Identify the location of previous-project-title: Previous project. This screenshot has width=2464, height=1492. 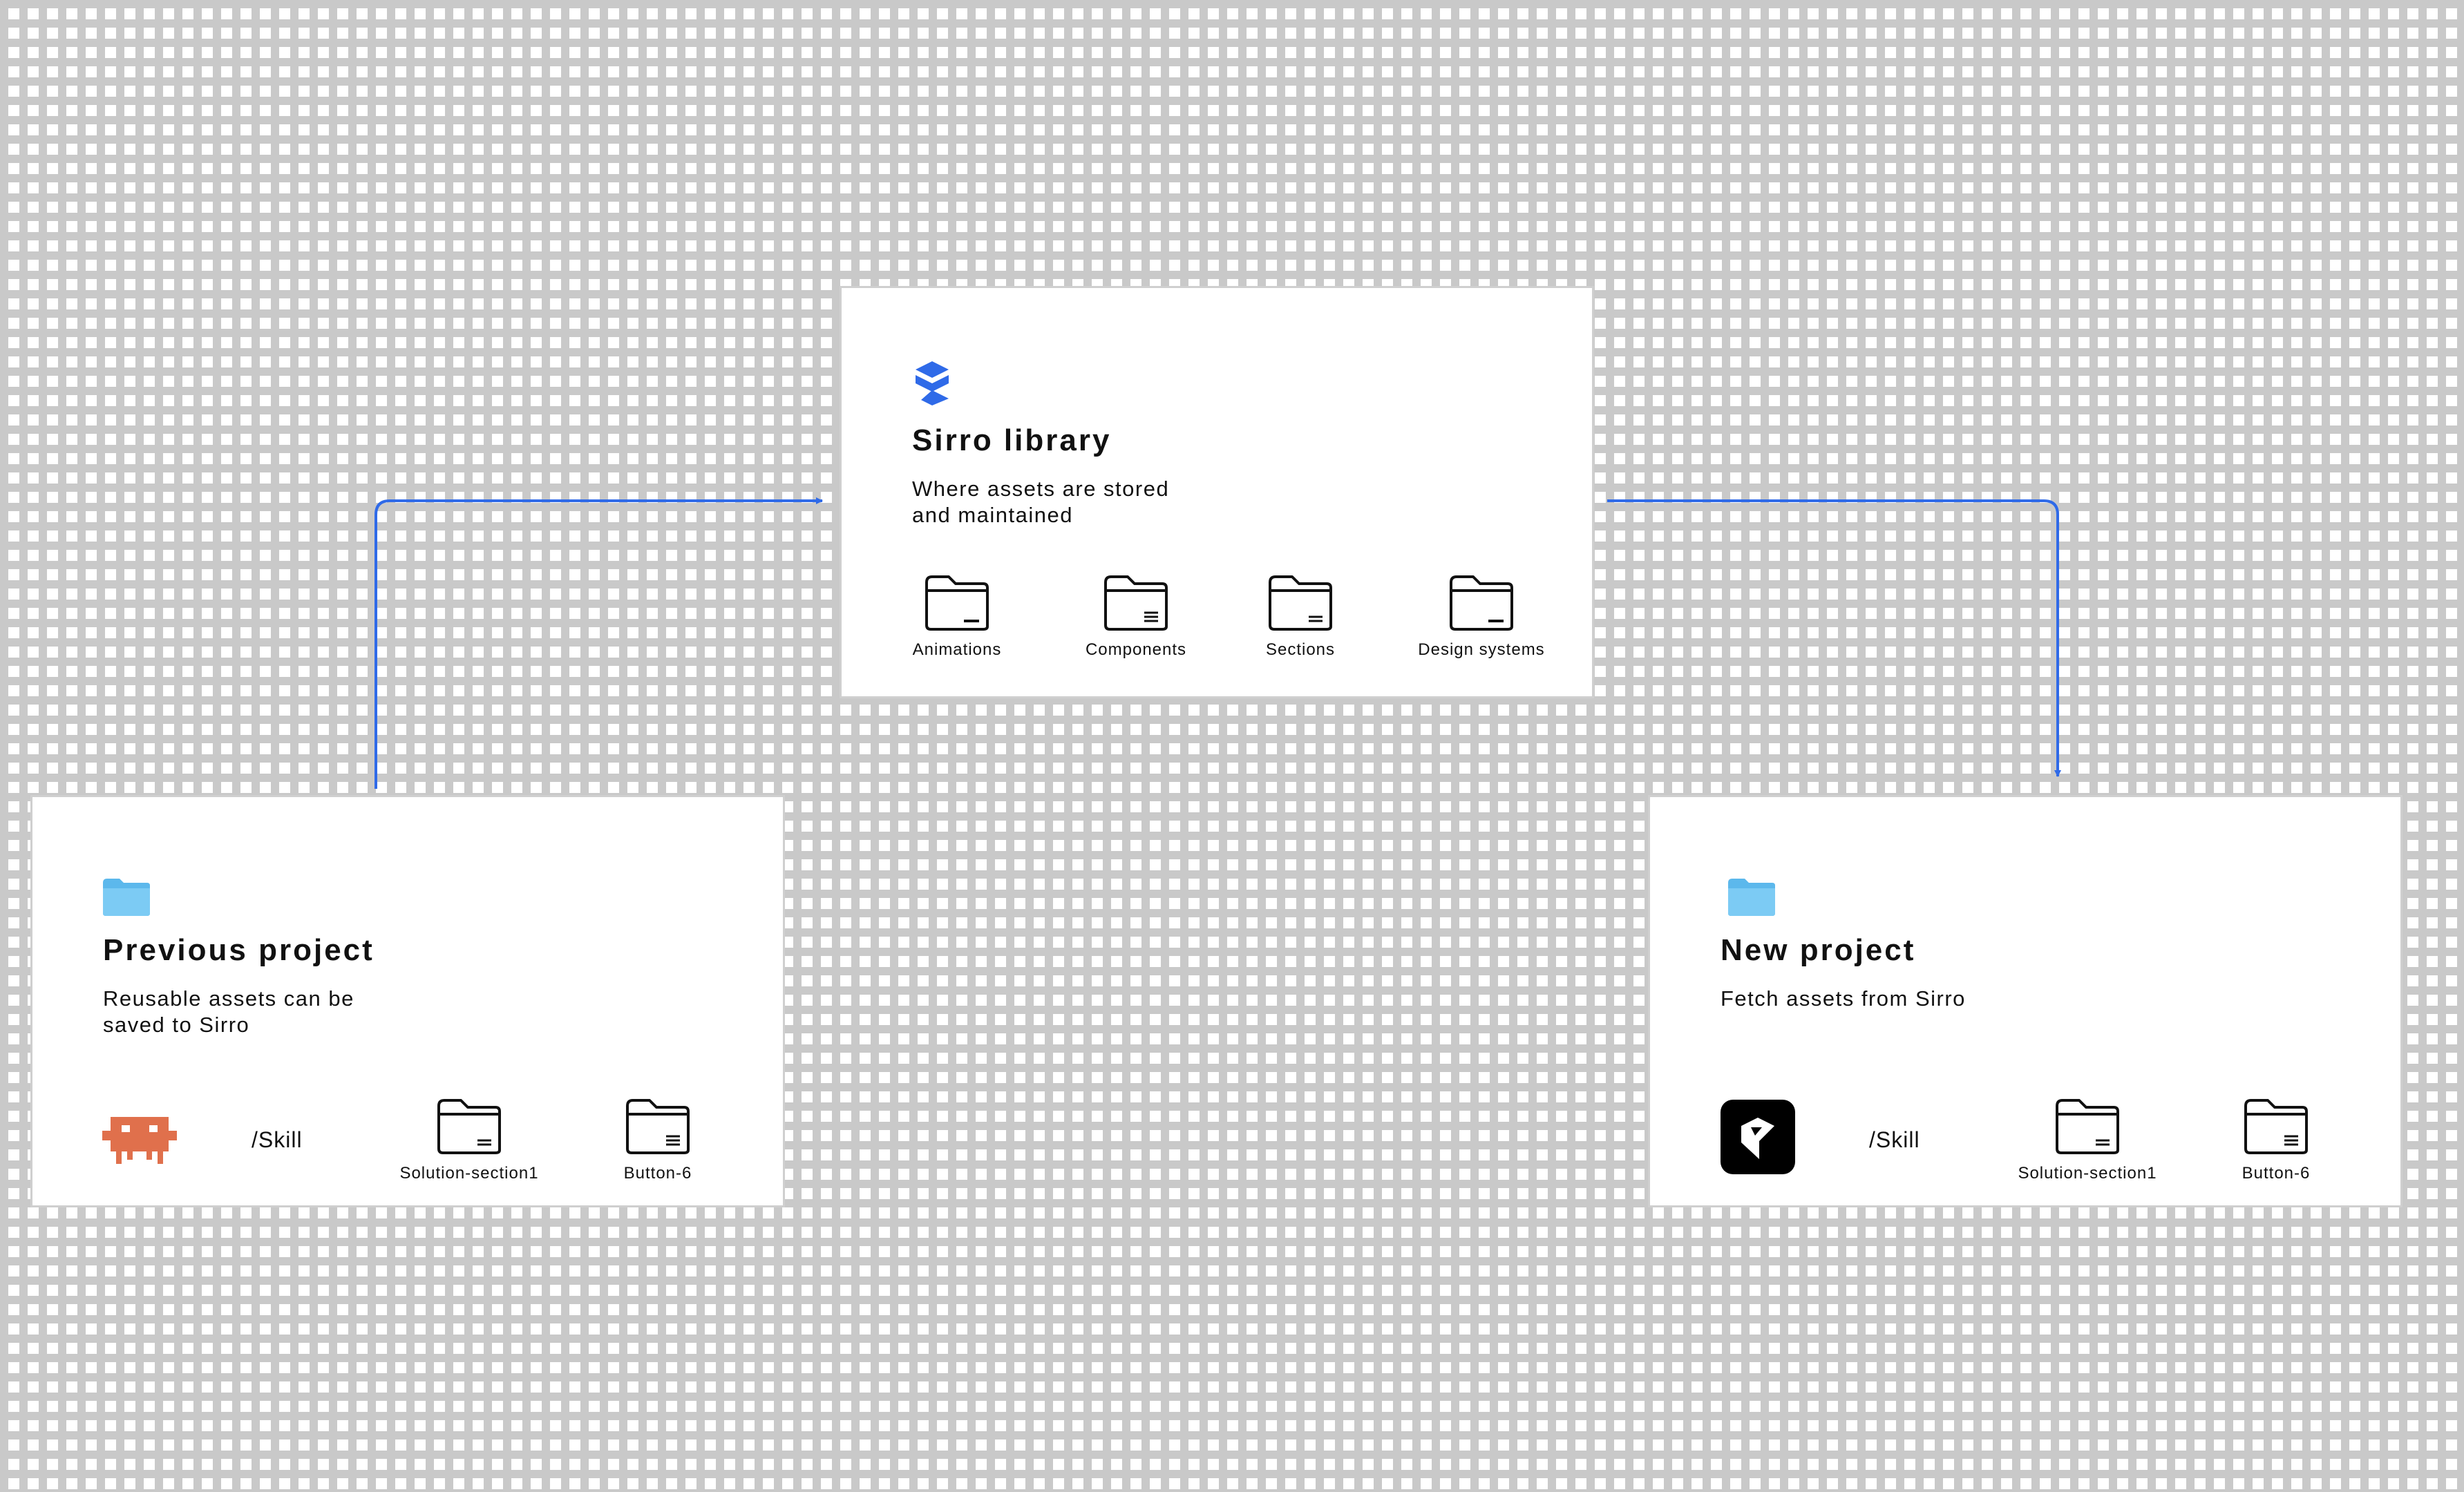
(239, 950).